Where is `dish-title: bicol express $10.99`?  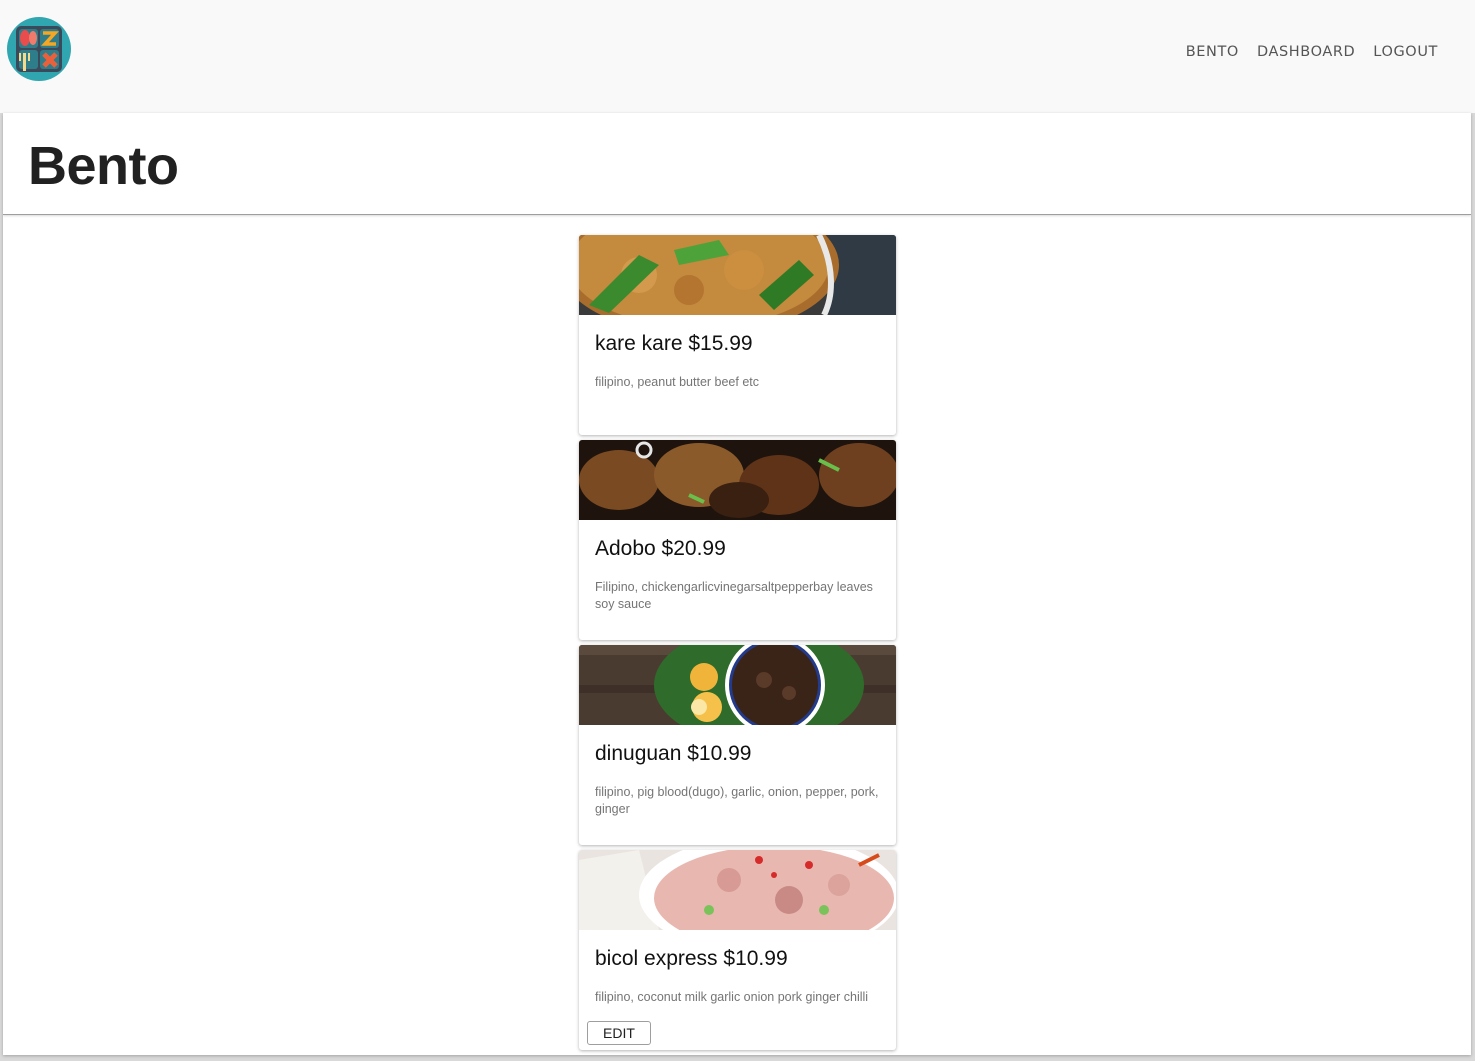 dish-title: bicol express $10.99 is located at coordinates (691, 958).